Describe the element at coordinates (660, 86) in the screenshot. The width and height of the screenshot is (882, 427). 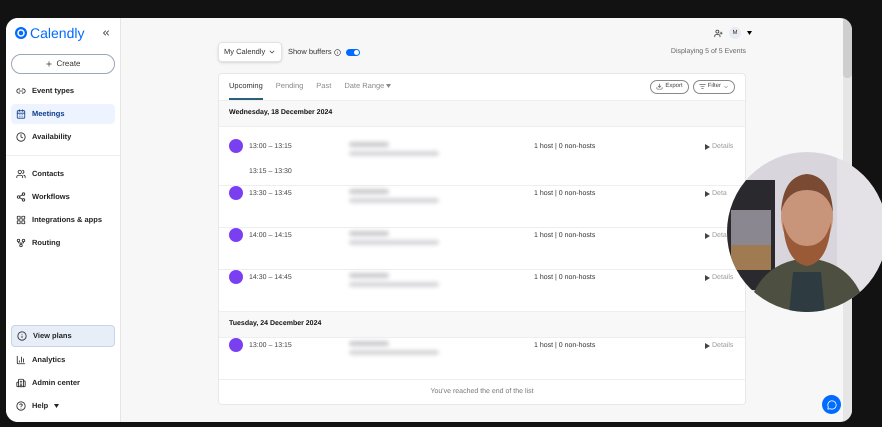
I see `download-icon` at that location.